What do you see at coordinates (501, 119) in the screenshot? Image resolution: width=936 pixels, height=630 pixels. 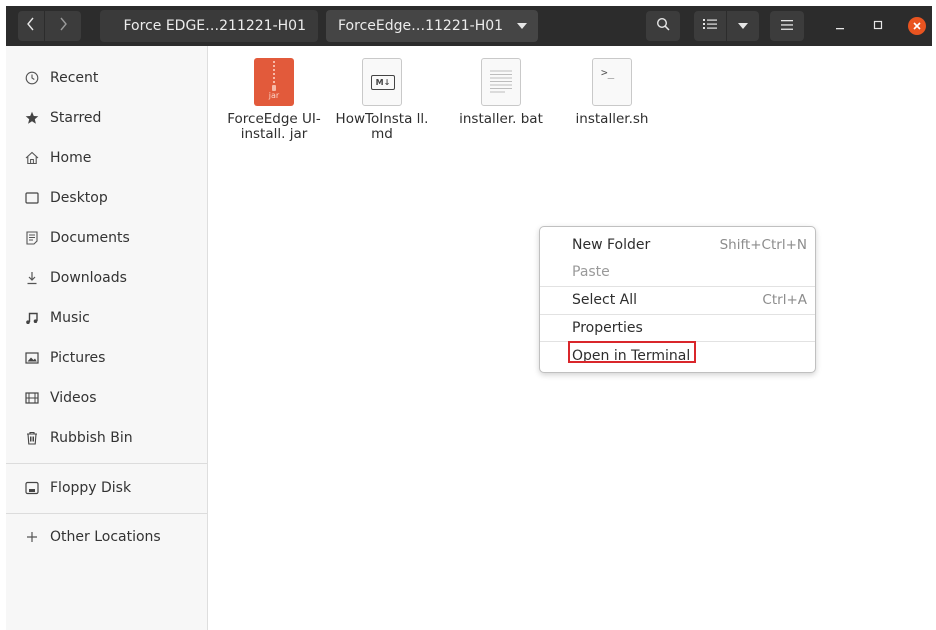 I see `file-name: installer. bat` at bounding box center [501, 119].